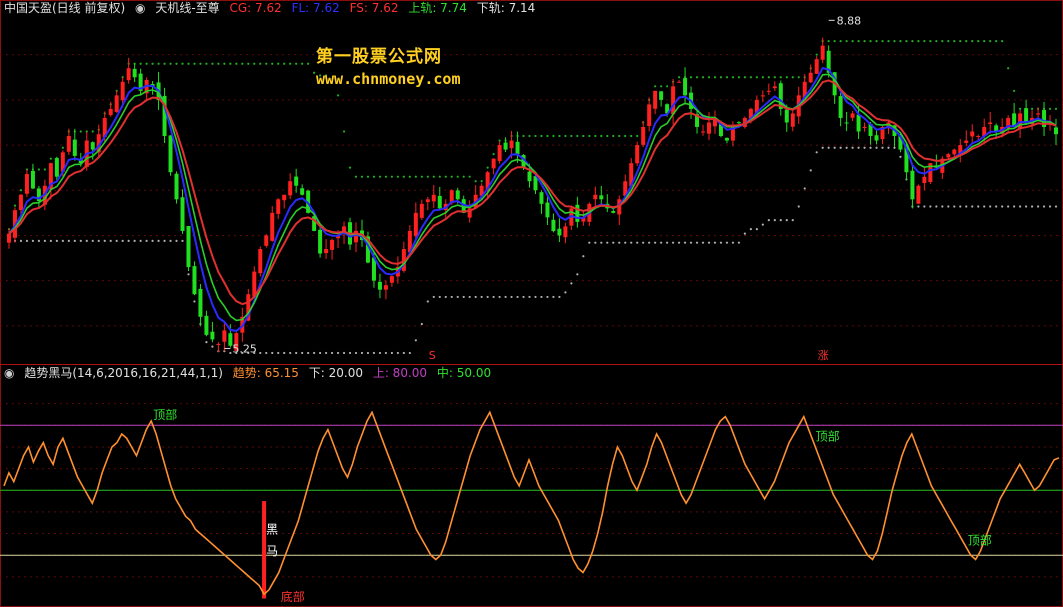  Describe the element at coordinates (272, 530) in the screenshot. I see `trend-annotation: 黑` at that location.